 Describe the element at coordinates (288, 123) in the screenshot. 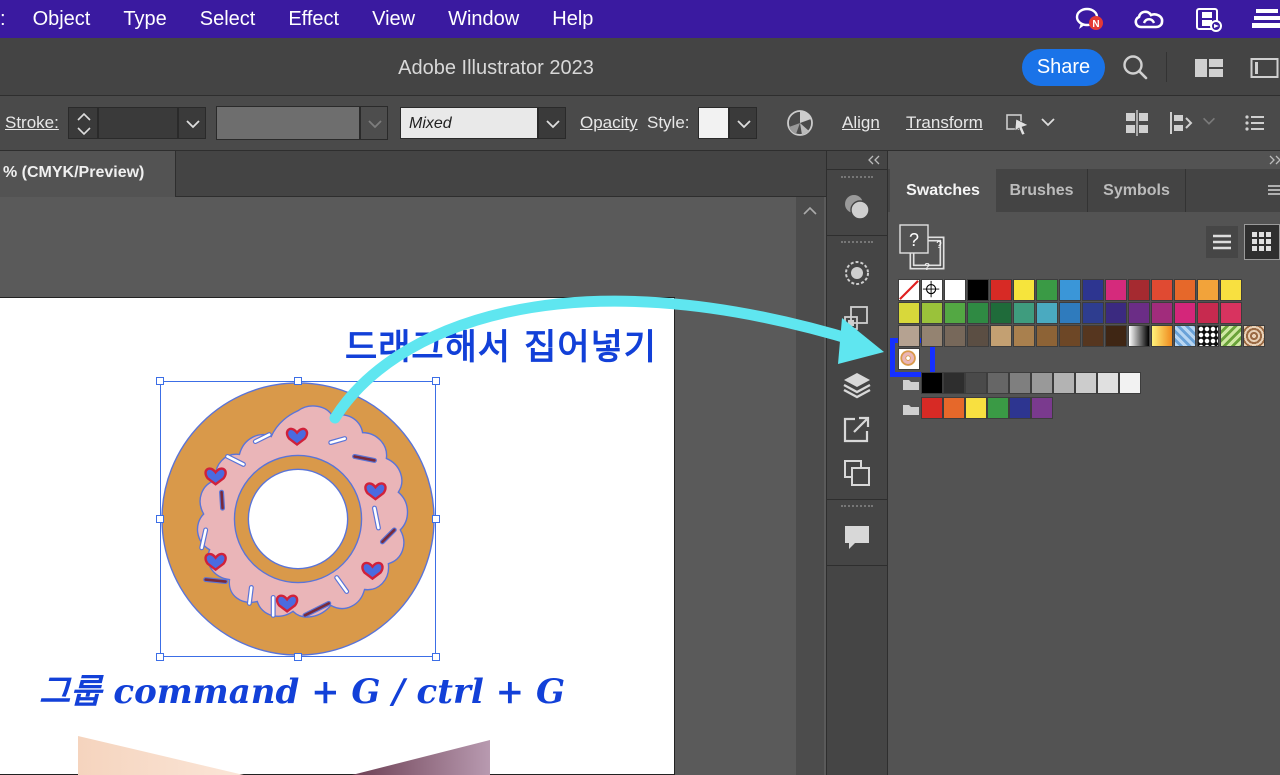

I see `variable-width-profile` at that location.